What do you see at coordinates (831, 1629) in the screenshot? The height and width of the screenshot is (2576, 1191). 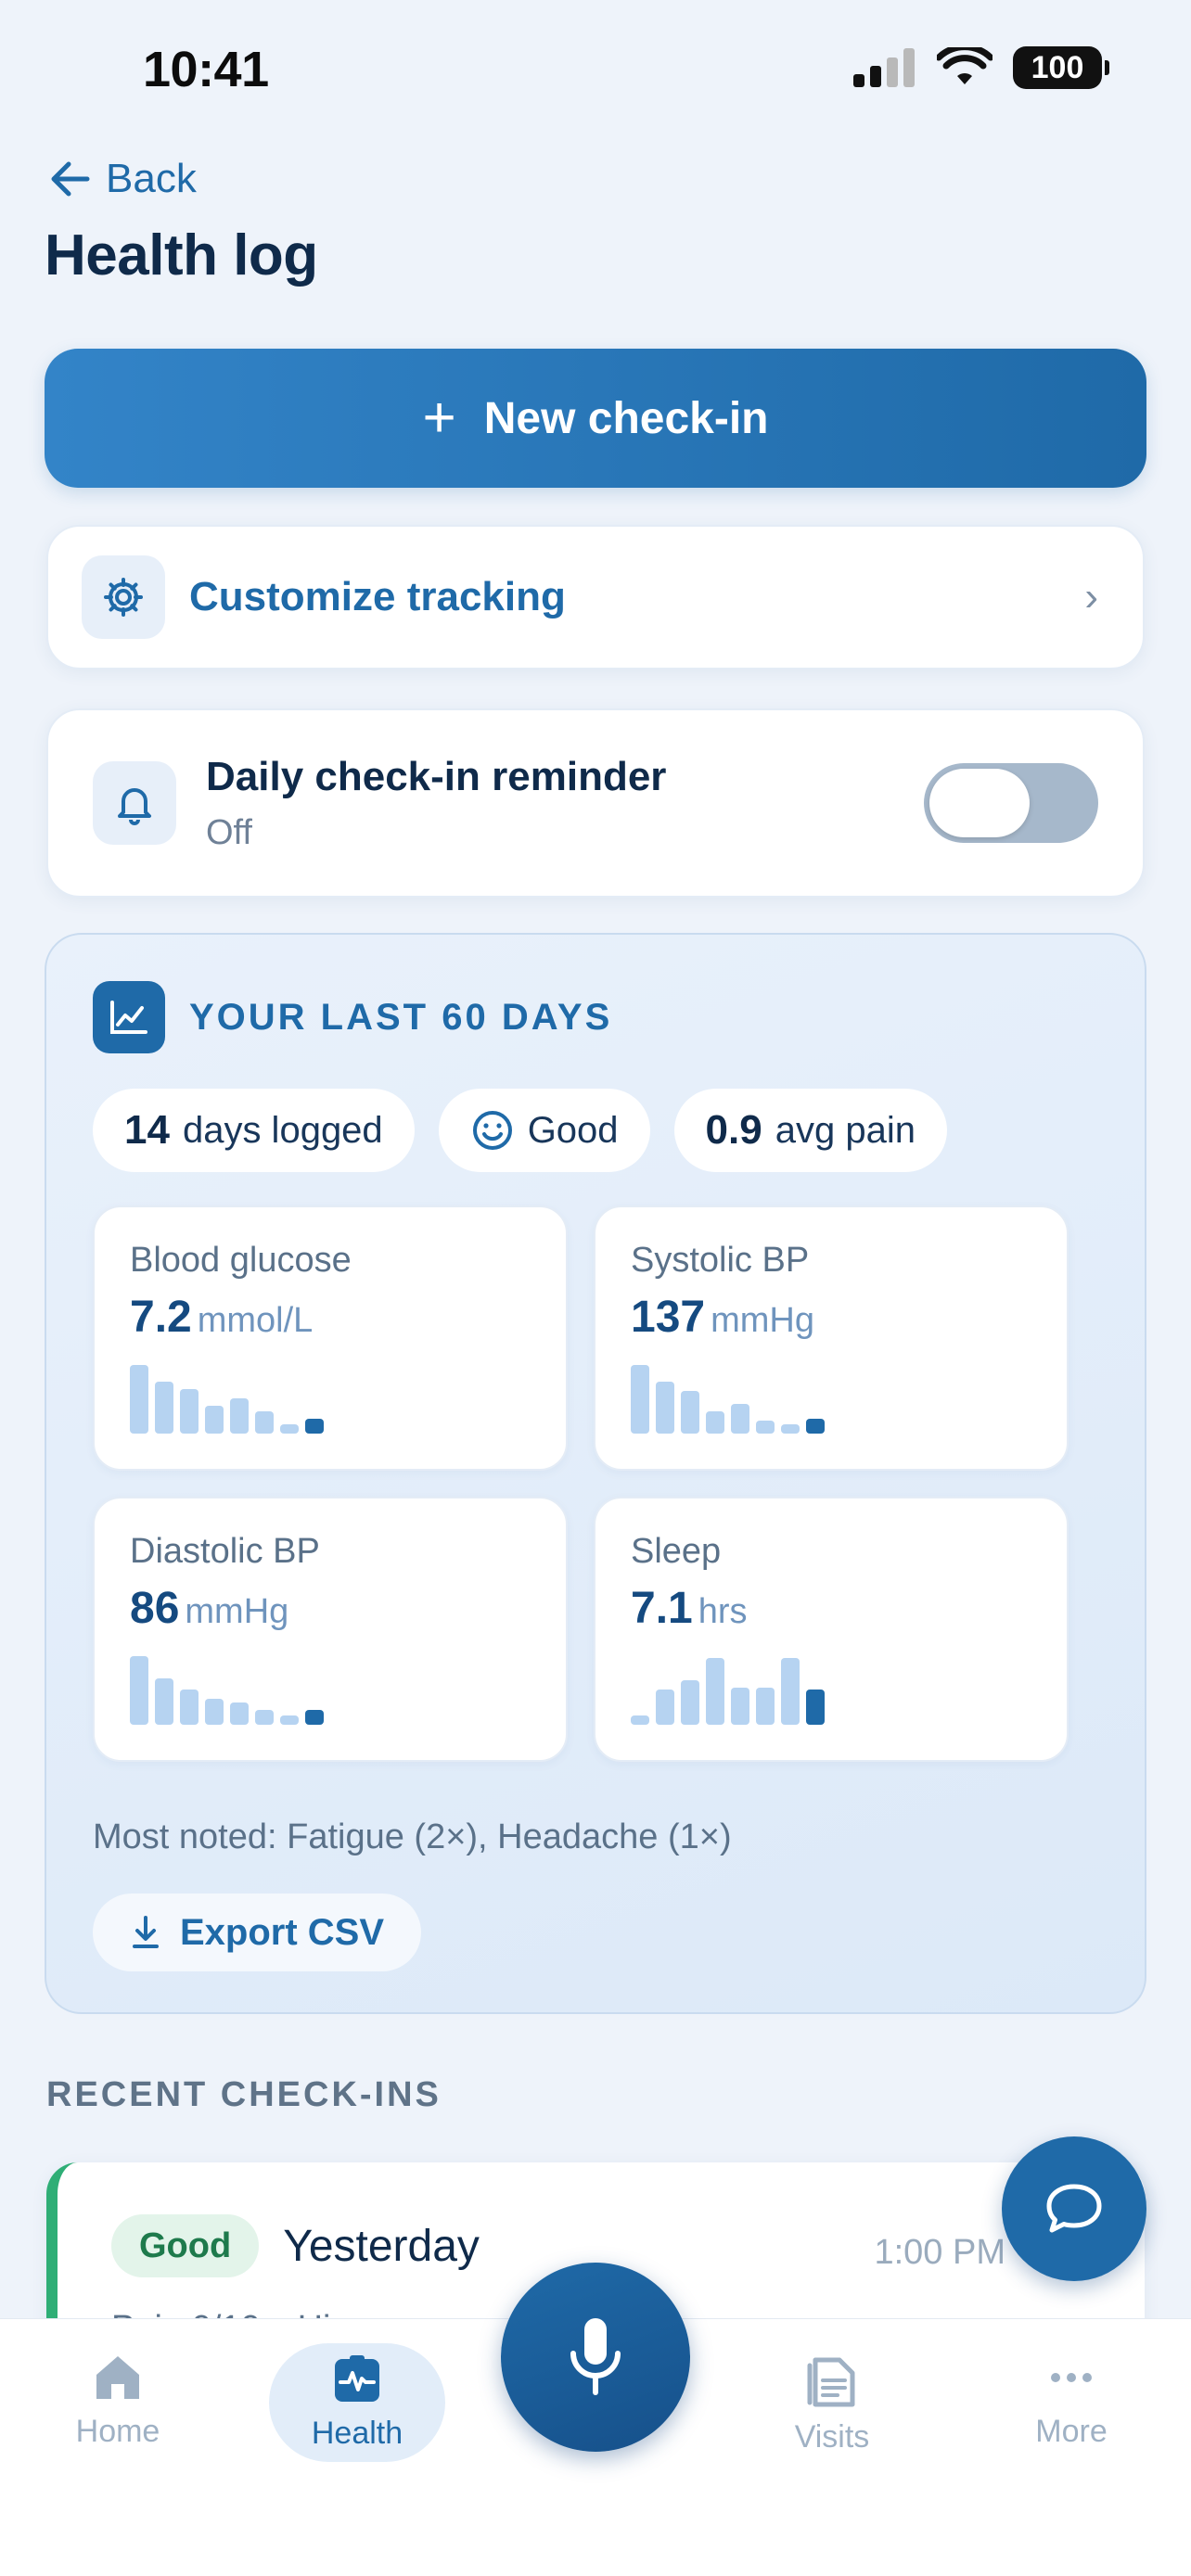 I see `metric-card-sleep: Sleep 7.1 hrs` at bounding box center [831, 1629].